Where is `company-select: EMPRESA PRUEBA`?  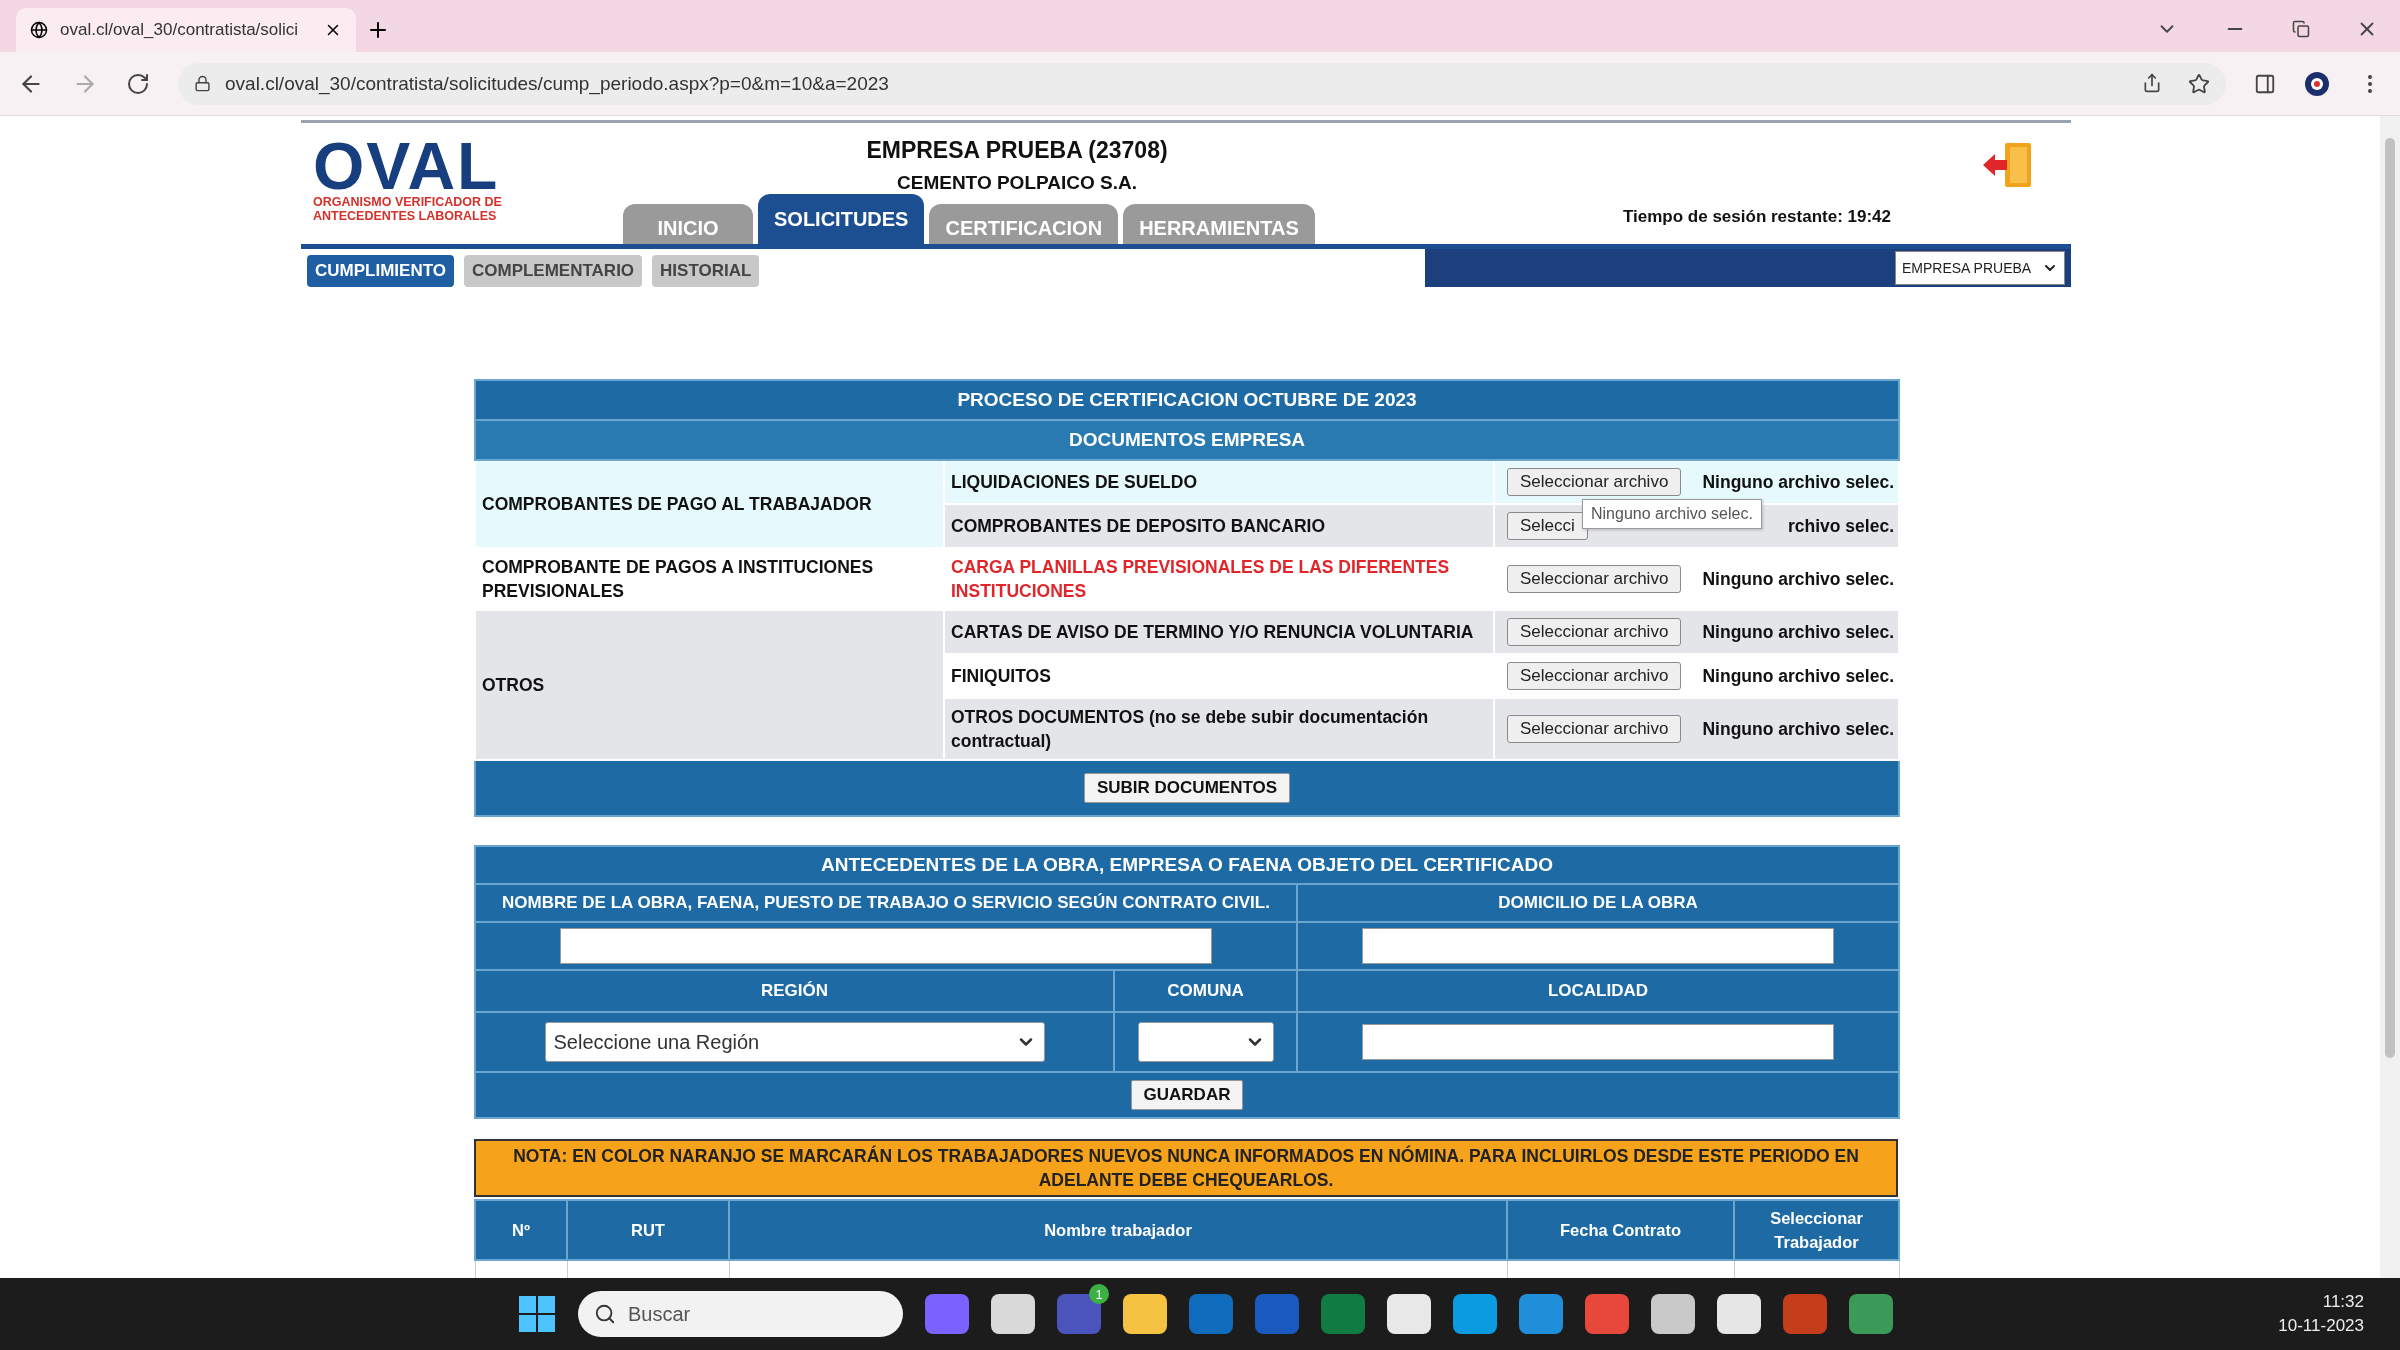 company-select: EMPRESA PRUEBA is located at coordinates (1980, 268).